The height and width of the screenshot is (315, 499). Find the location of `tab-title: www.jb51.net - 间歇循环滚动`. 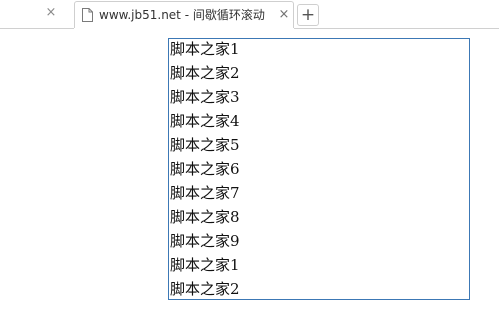

tab-title: www.jb51.net - 间歇循环滚动 is located at coordinates (182, 15).